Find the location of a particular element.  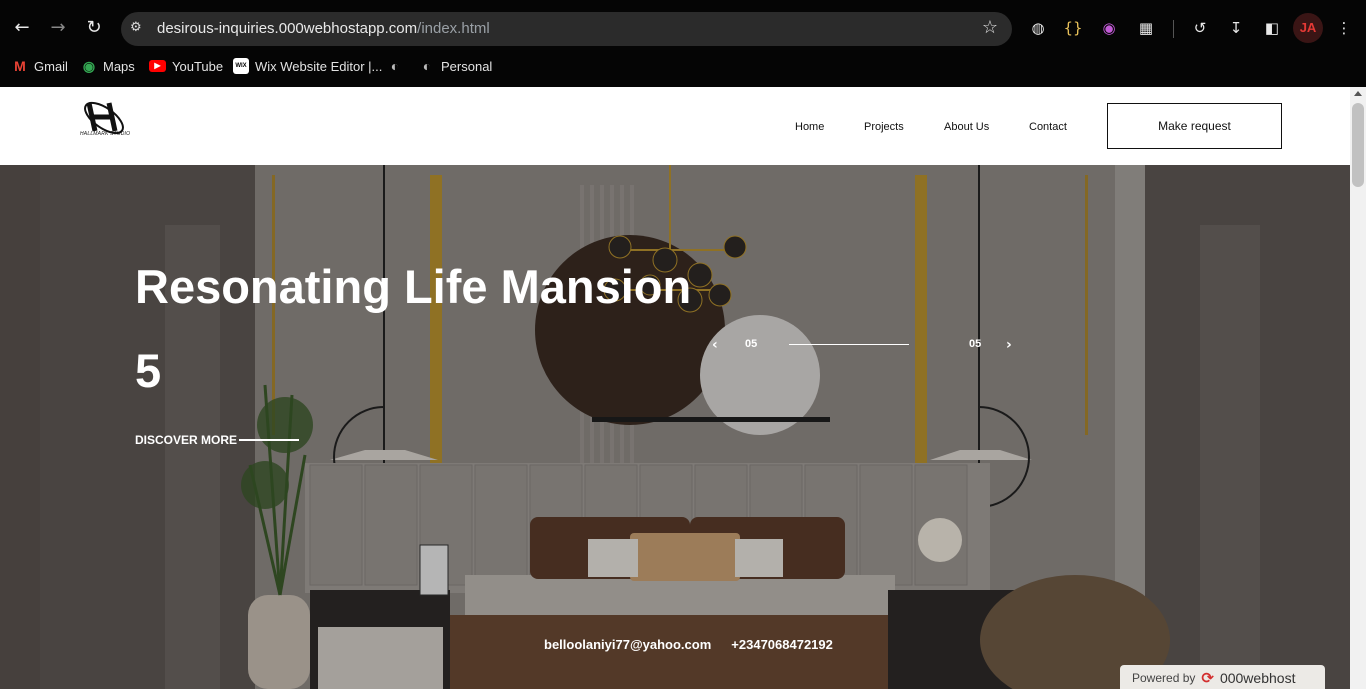

hero-title: Resonating Life Mansion 5 is located at coordinates (413, 328).